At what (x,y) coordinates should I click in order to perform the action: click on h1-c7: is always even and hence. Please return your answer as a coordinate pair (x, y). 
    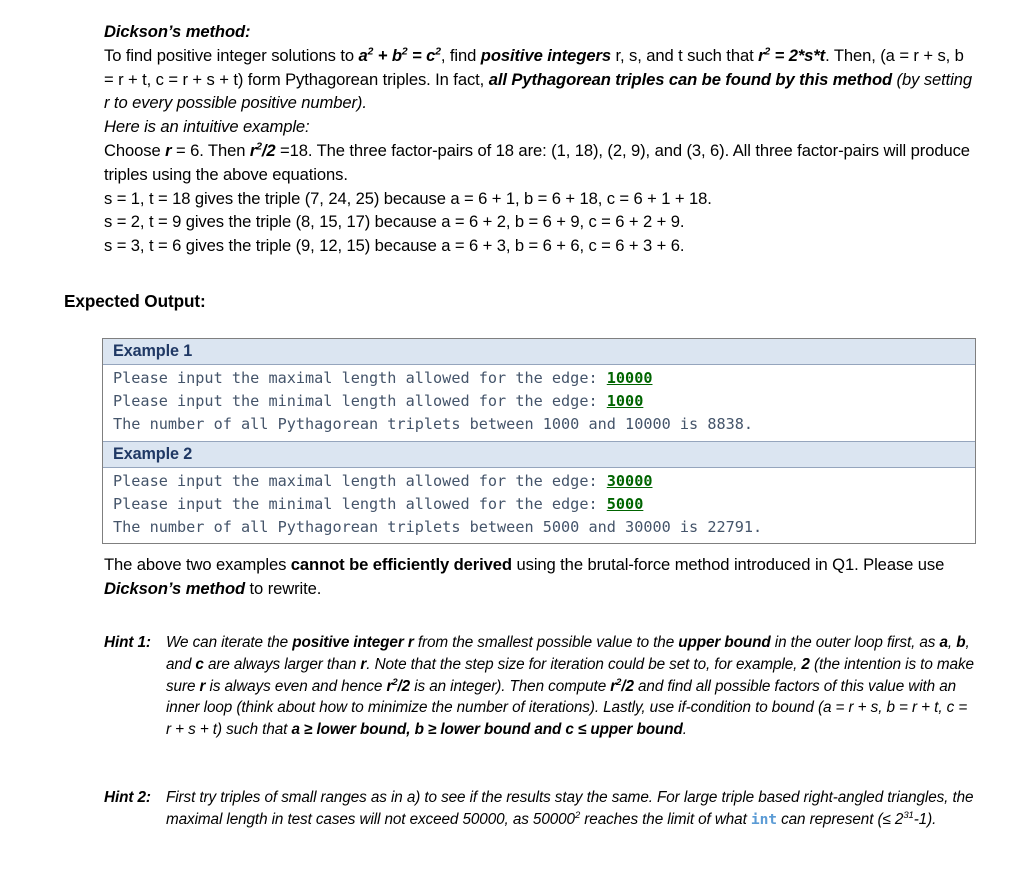
    Looking at the image, I should click on (296, 686).